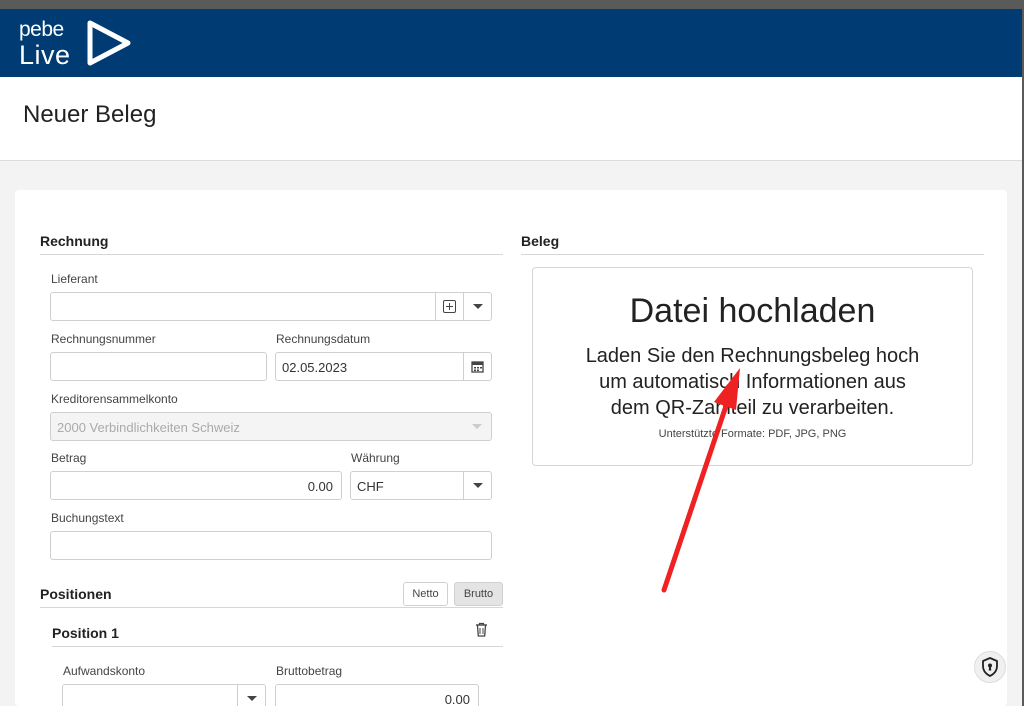  Describe the element at coordinates (752, 356) in the screenshot. I see `upload-line-1: Laden Sie den Rechnungsbeleg hoch` at that location.